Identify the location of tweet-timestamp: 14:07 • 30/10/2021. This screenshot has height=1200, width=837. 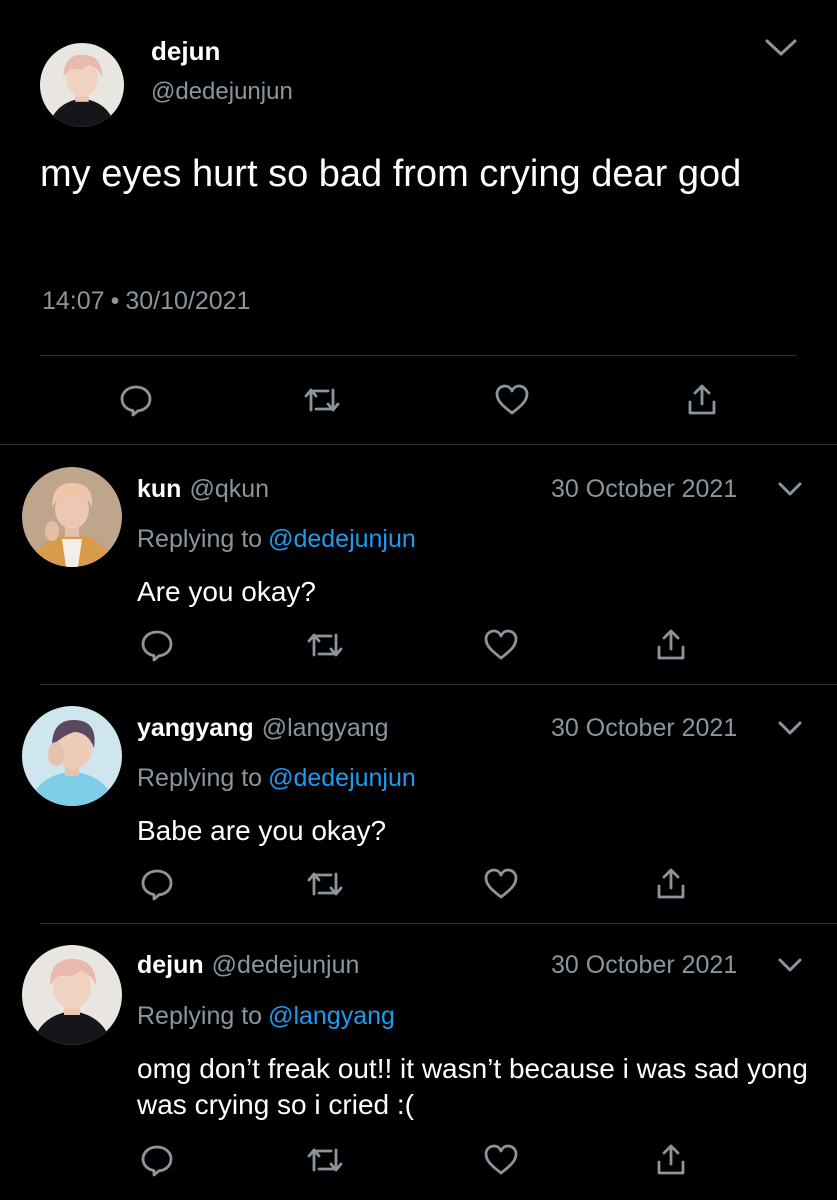
(146, 301).